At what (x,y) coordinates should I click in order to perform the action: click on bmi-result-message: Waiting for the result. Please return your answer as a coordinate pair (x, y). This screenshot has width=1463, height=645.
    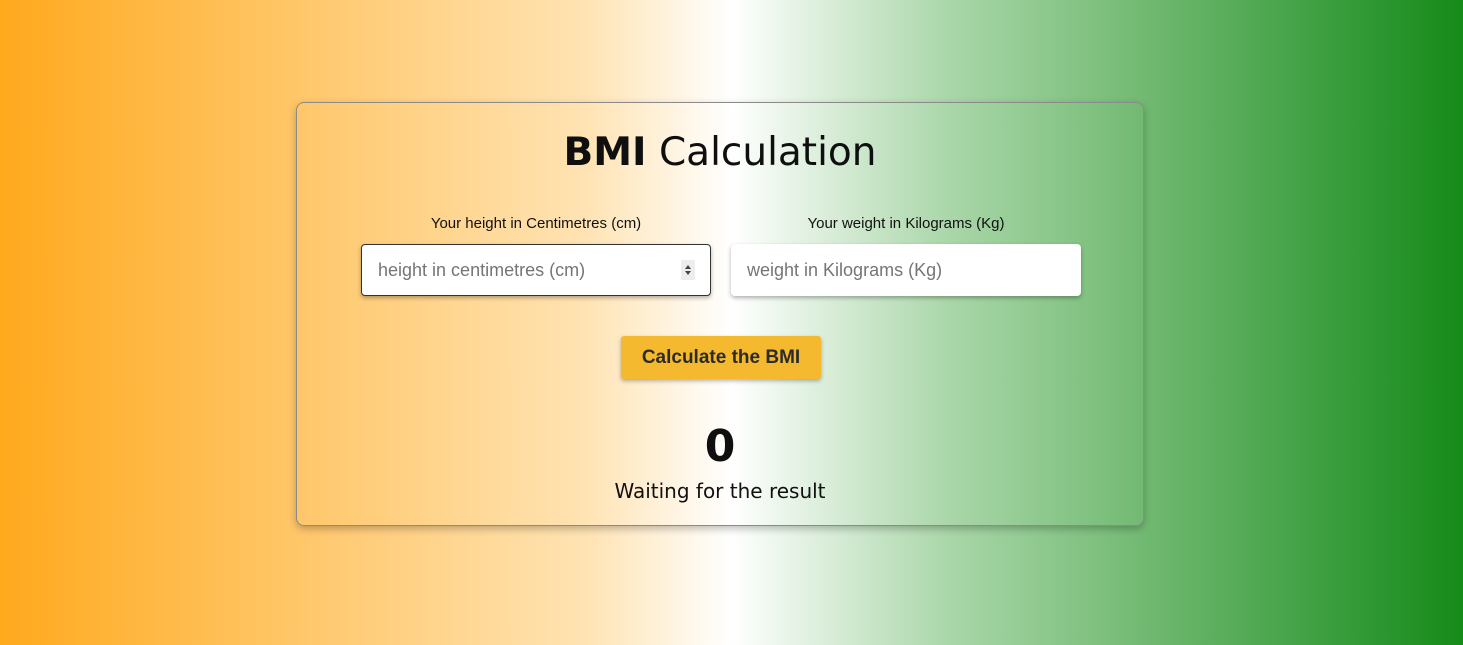
    Looking at the image, I should click on (720, 491).